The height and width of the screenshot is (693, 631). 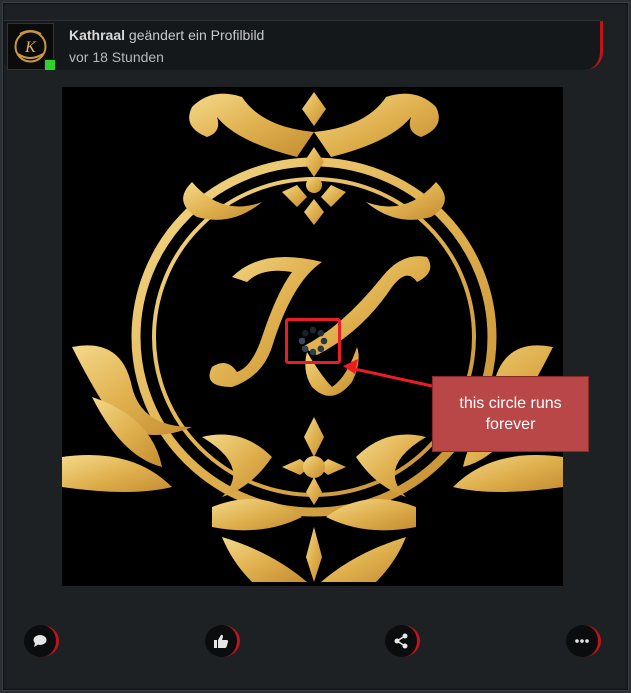 I want to click on activity-title: Kathraal geändert ein Profilbild, so click(x=166, y=35).